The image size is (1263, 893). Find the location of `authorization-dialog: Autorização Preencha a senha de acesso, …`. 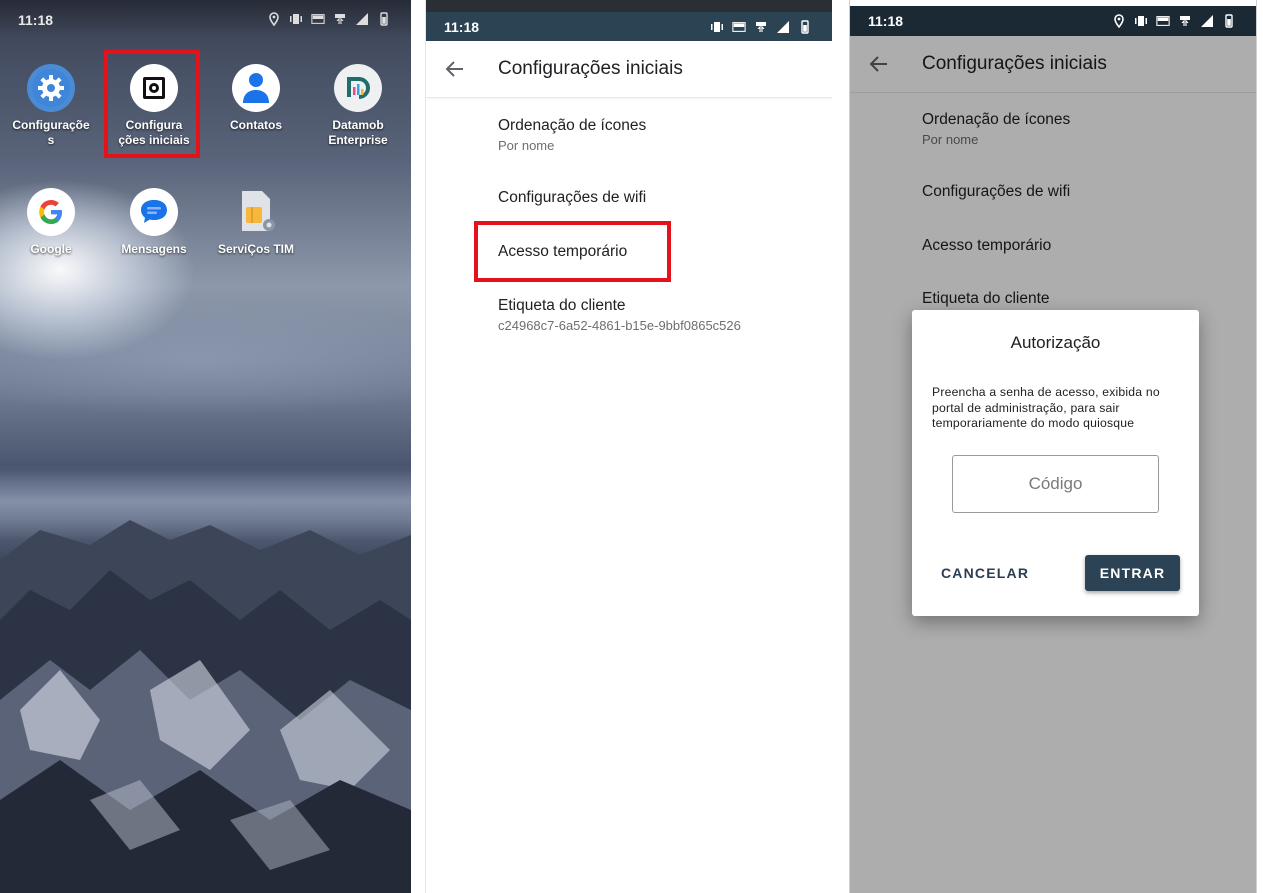

authorization-dialog: Autorização Preencha a senha de acesso, … is located at coordinates (1055, 463).